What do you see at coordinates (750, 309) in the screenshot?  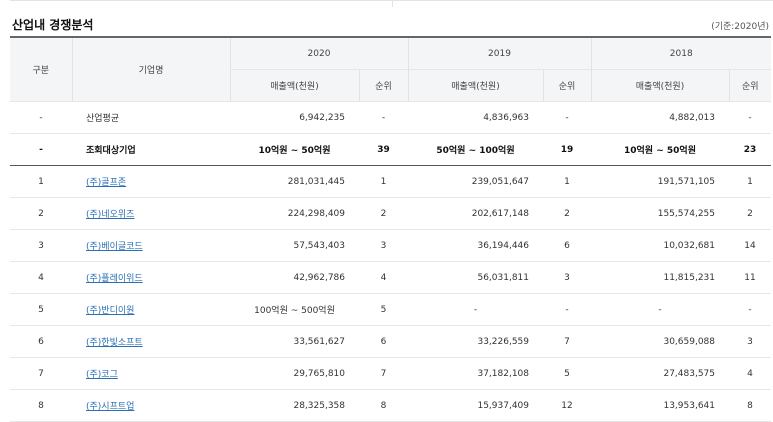 I see `rank-2018: -` at bounding box center [750, 309].